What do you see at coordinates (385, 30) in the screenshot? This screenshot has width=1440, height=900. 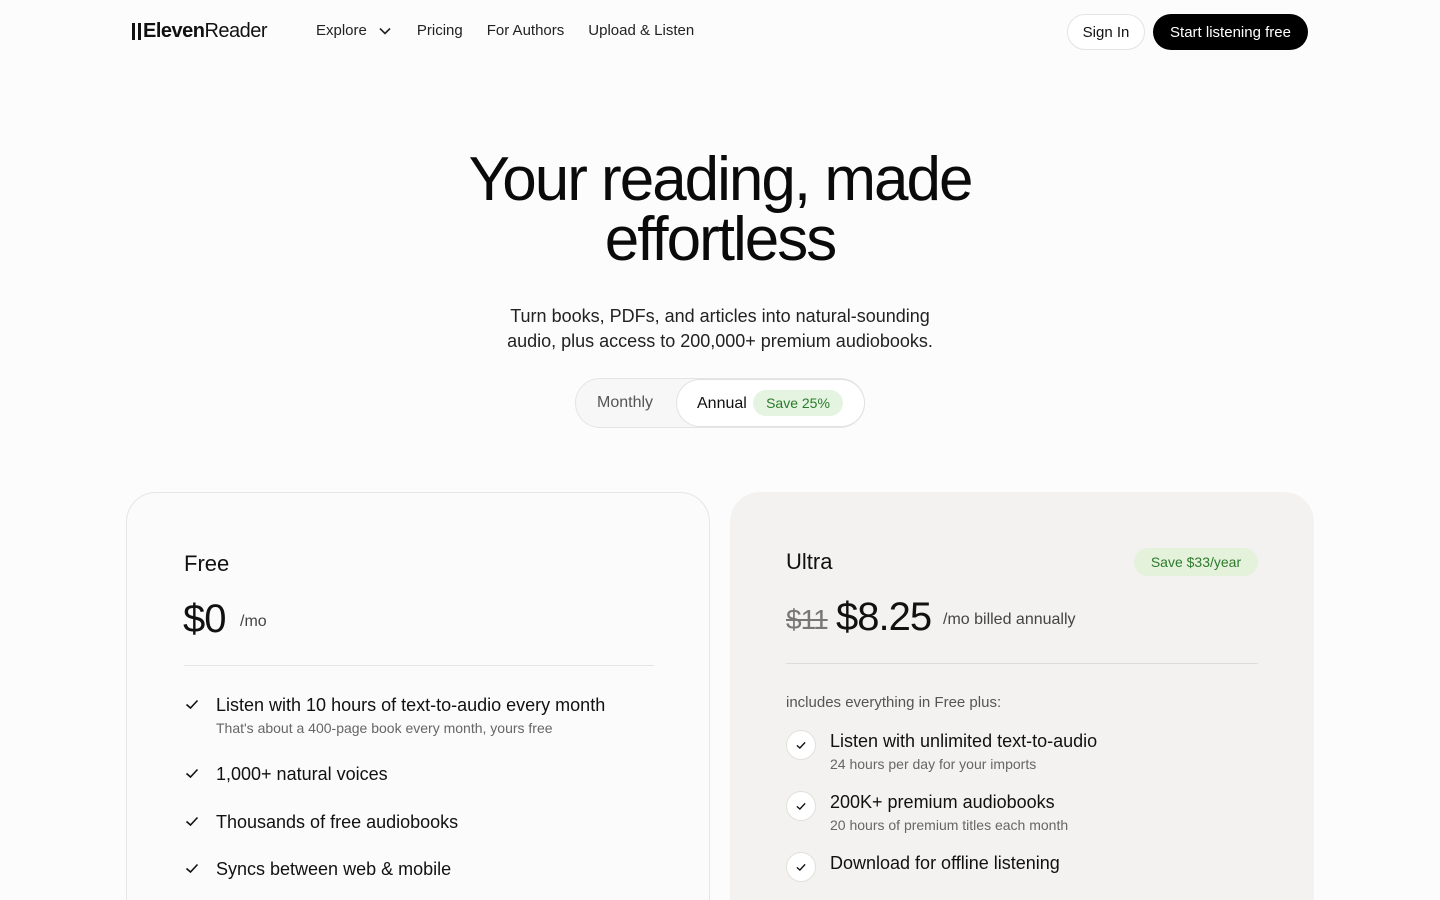 I see `chevron-down-icon` at bounding box center [385, 30].